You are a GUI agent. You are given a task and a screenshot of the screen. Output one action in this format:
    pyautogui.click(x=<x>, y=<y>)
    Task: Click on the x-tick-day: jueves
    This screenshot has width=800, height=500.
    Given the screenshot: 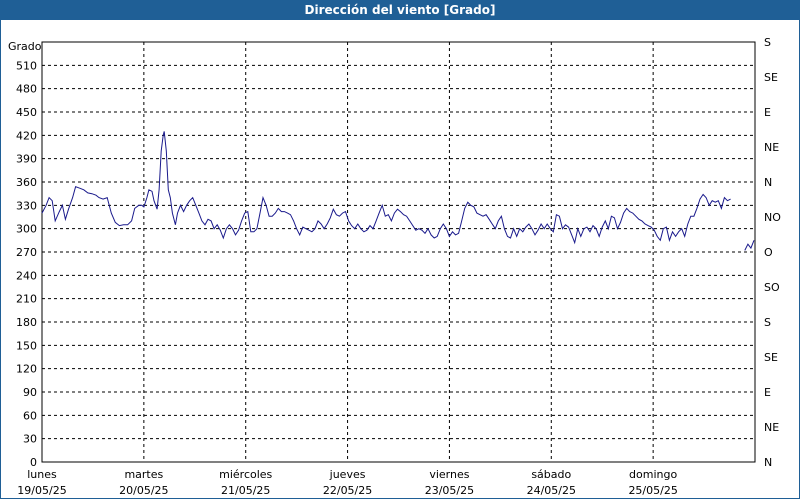 What is the action you would take?
    pyautogui.click(x=347, y=474)
    